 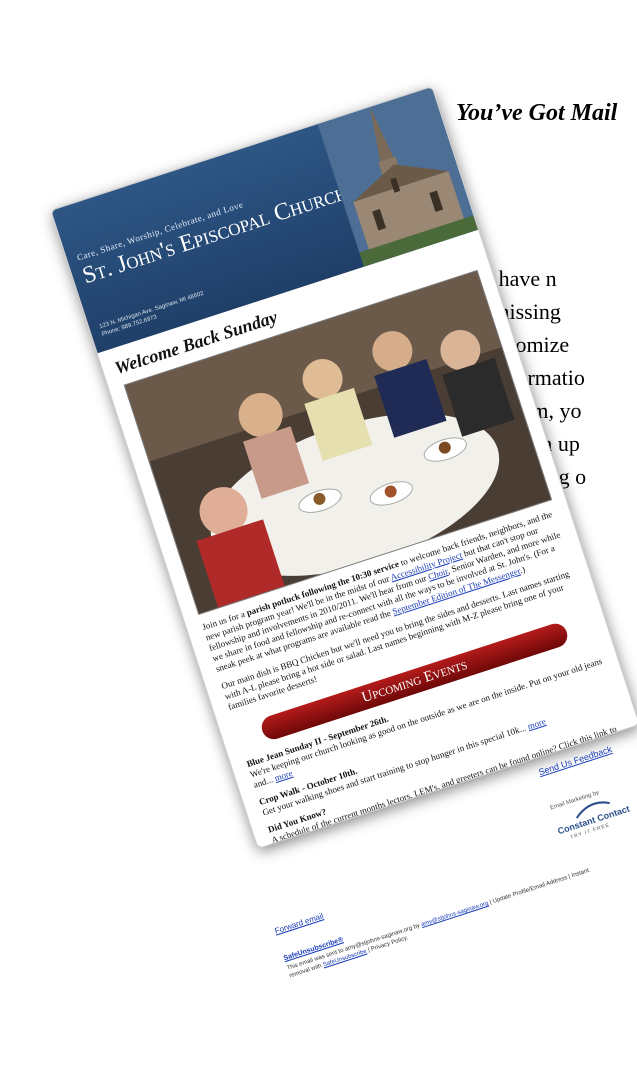 What do you see at coordinates (398, 177) in the screenshot?
I see `church-building-image` at bounding box center [398, 177].